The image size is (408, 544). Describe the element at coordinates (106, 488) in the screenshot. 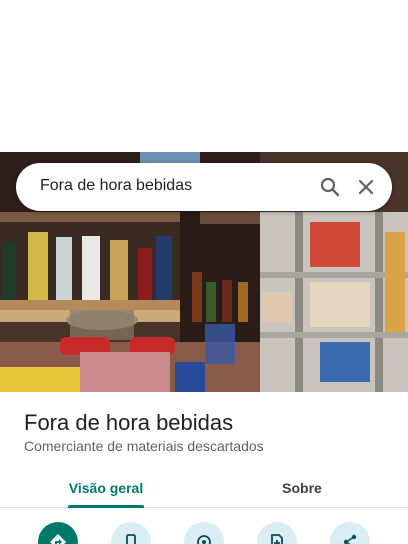

I see `tab-overview: Visão geral` at that location.